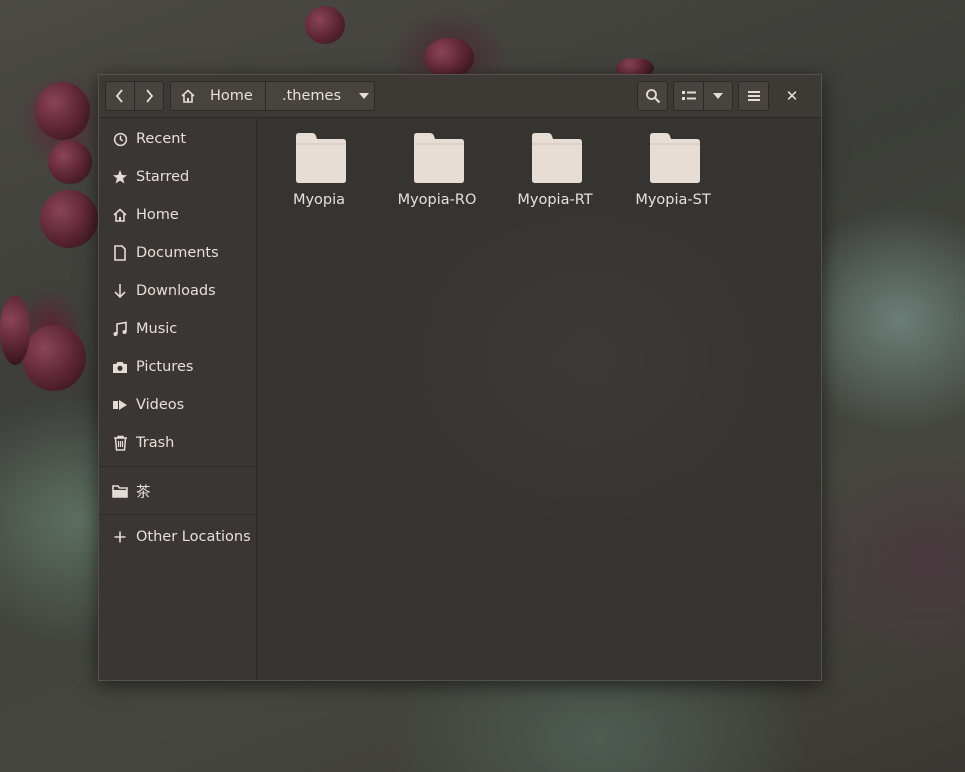  I want to click on path-current-label: .themes, so click(312, 96).